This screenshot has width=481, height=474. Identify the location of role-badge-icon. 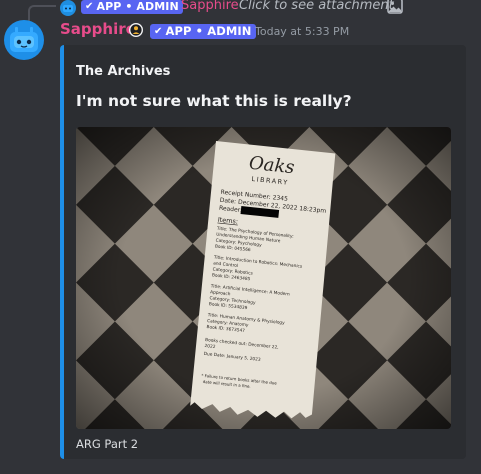
(136, 30).